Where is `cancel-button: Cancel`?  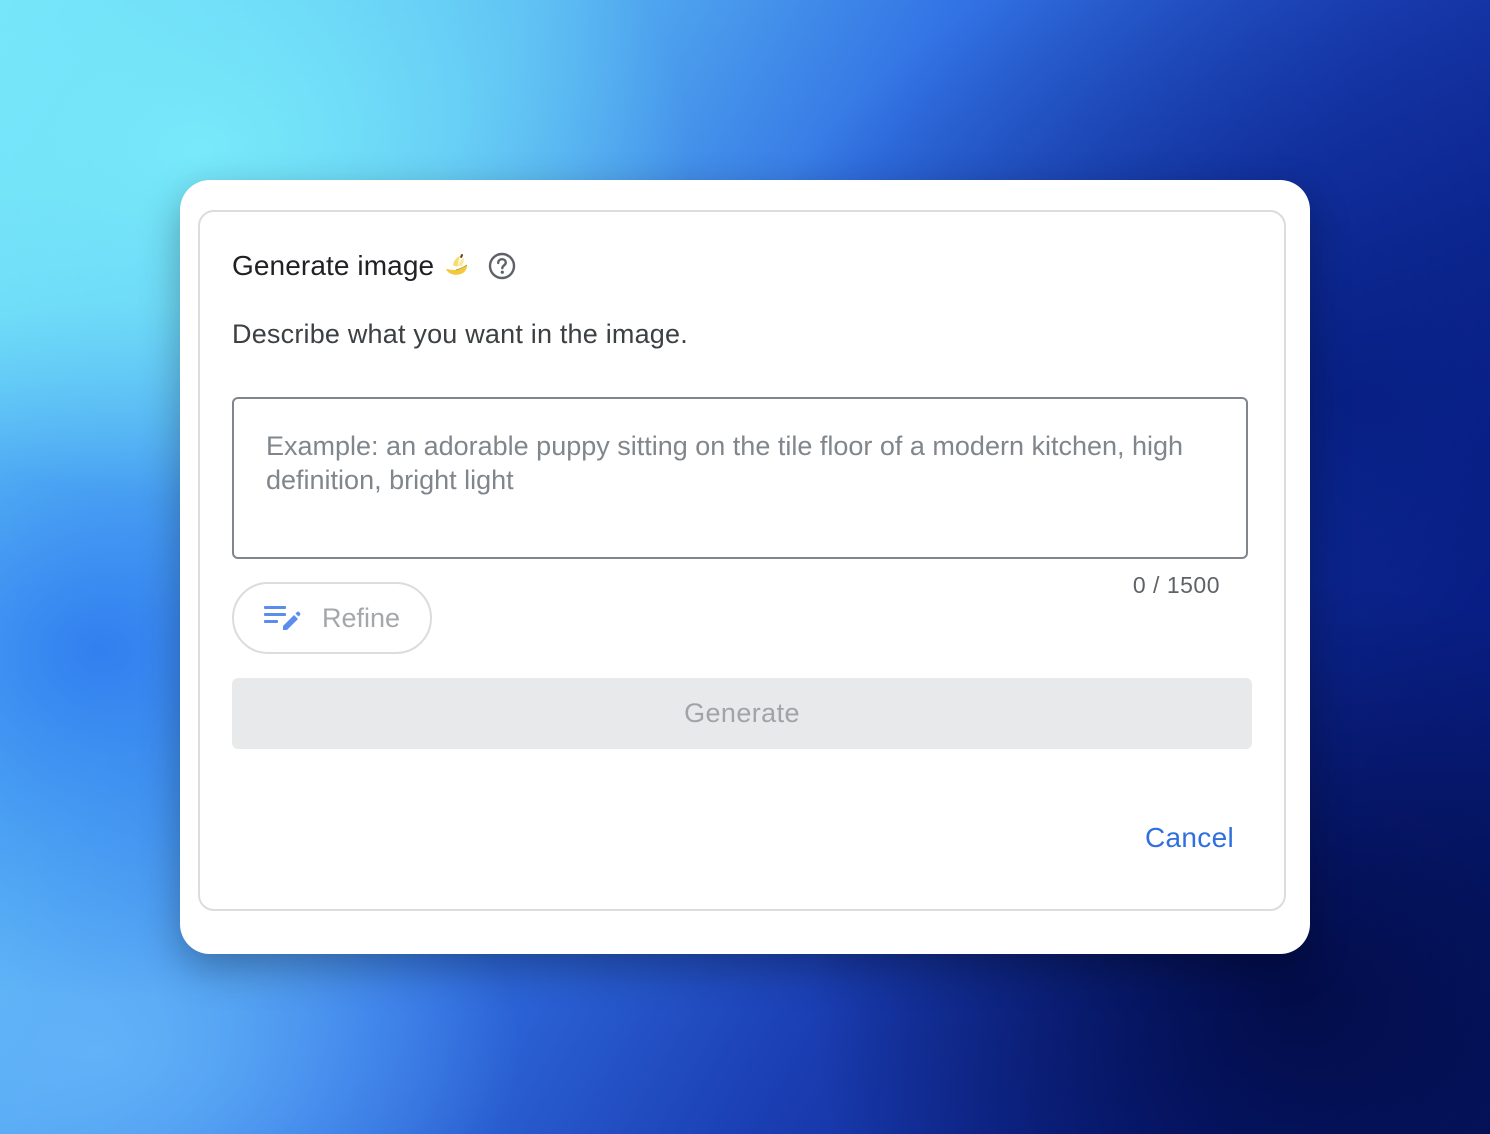
cancel-button: Cancel is located at coordinates (1189, 838).